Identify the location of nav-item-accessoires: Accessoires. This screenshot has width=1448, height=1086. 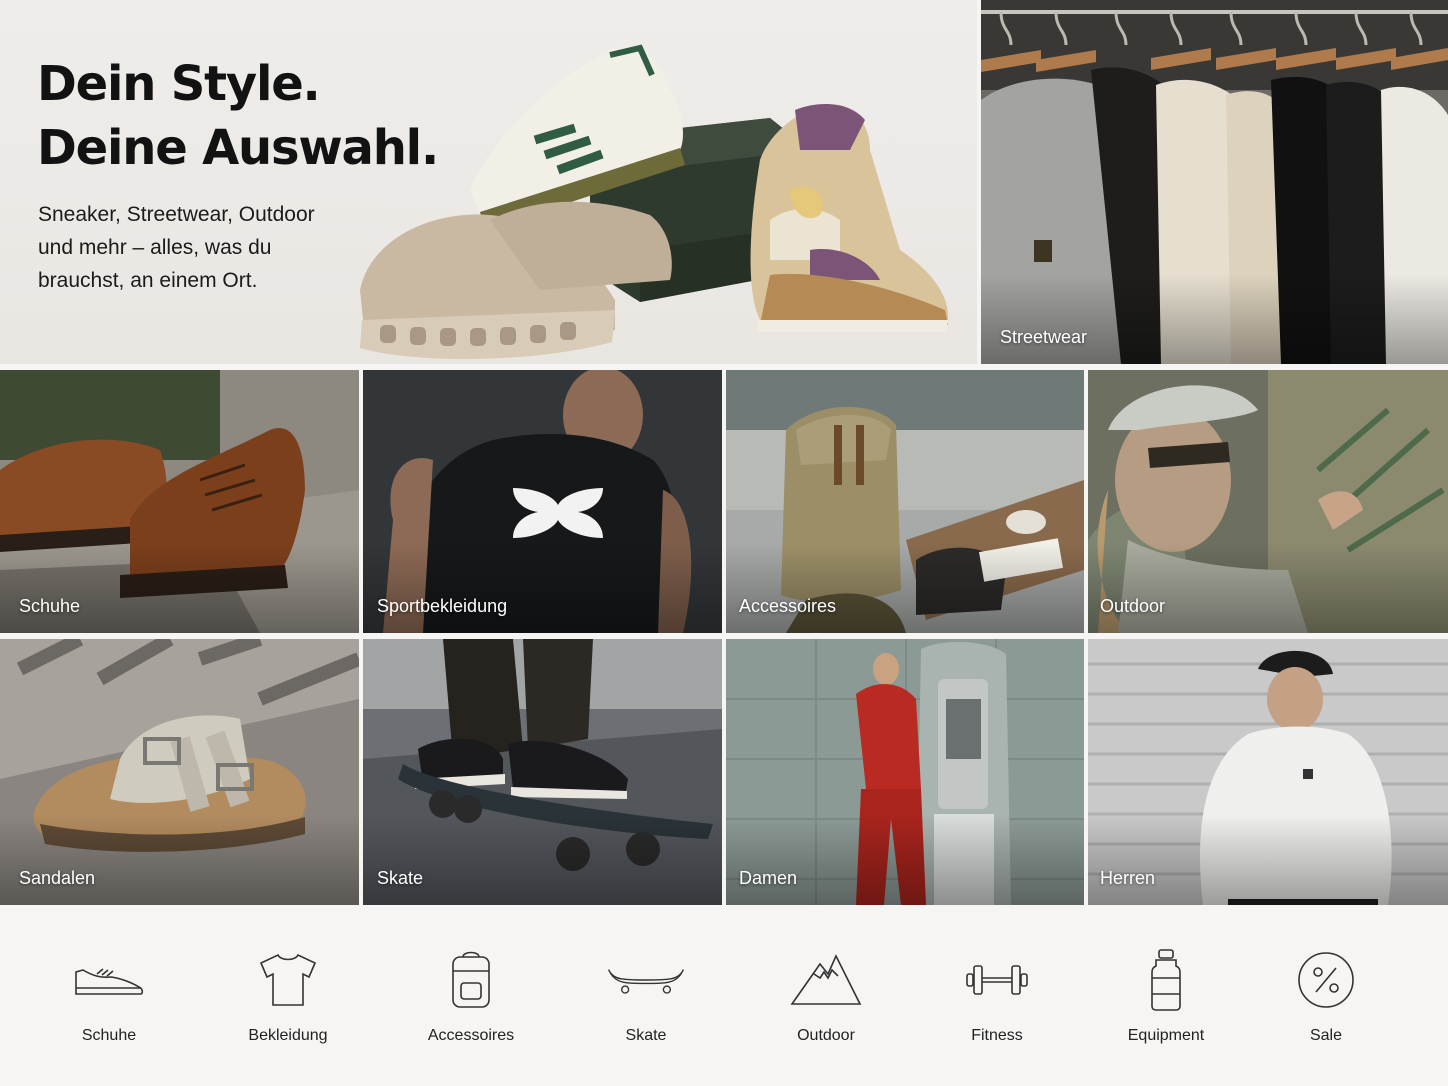
(471, 1000).